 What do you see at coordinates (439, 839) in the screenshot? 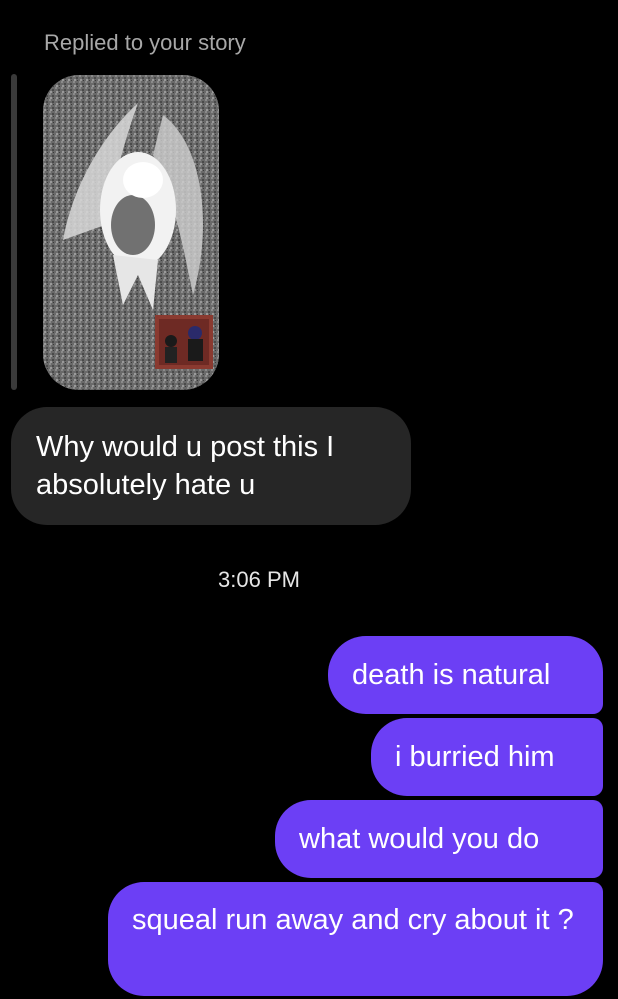
I see `outgoing-message: what would you do` at bounding box center [439, 839].